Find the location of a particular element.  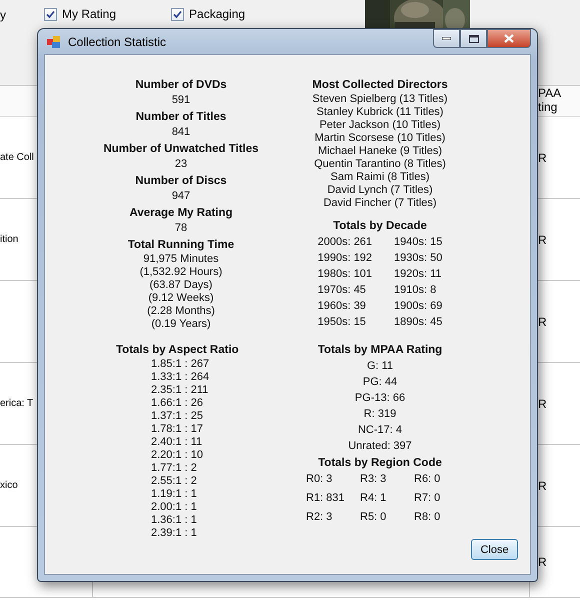

stat-value: Unrated: 397 is located at coordinates (380, 446).